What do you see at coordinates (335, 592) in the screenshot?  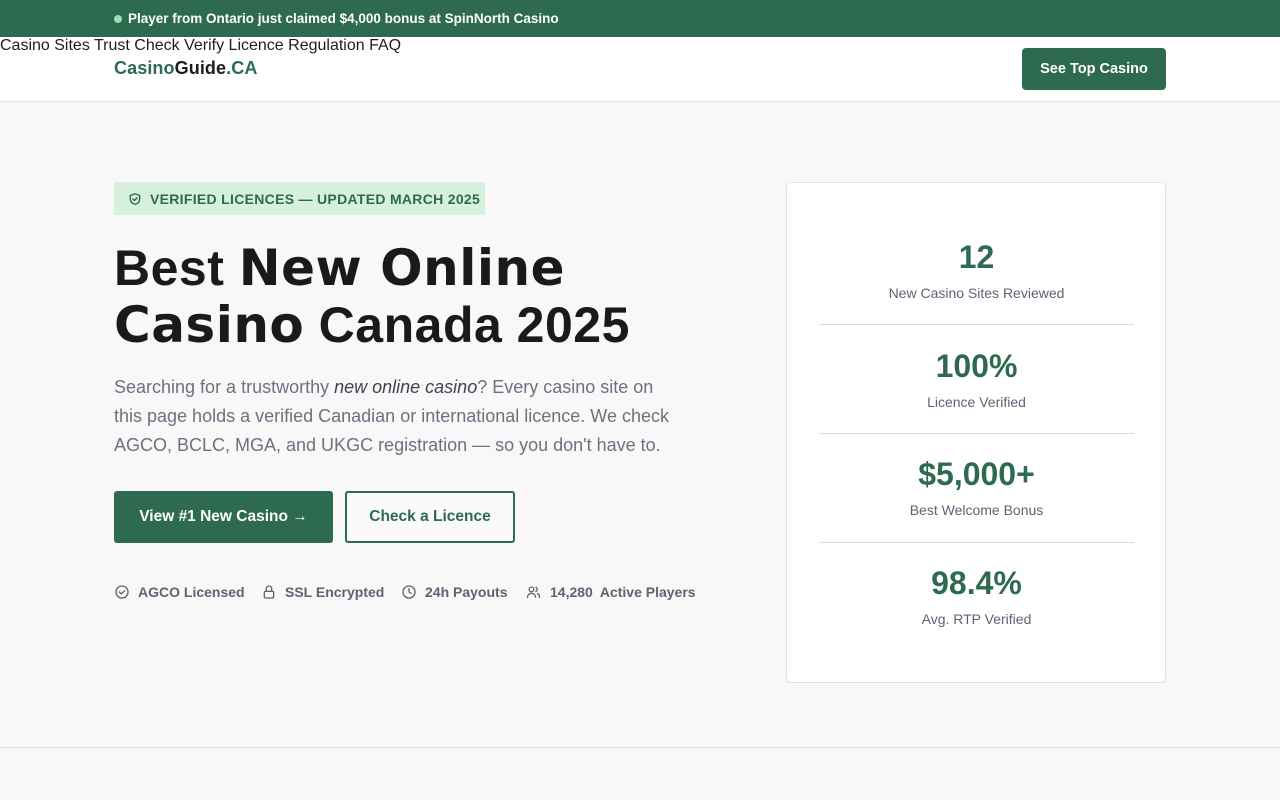 I see `trust-label: SSL Encrypted` at bounding box center [335, 592].